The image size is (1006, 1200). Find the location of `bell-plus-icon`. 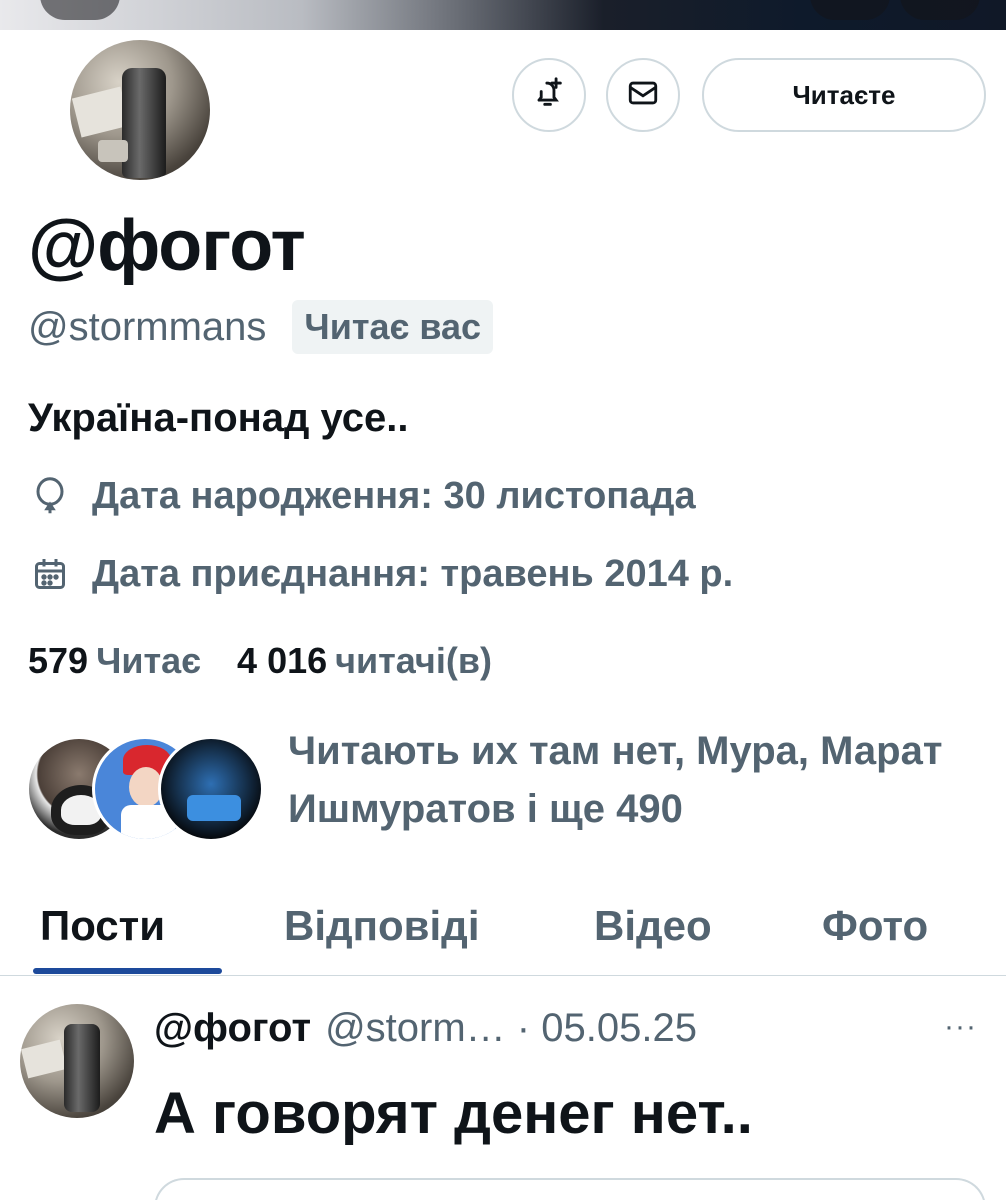

bell-plus-icon is located at coordinates (549, 95).